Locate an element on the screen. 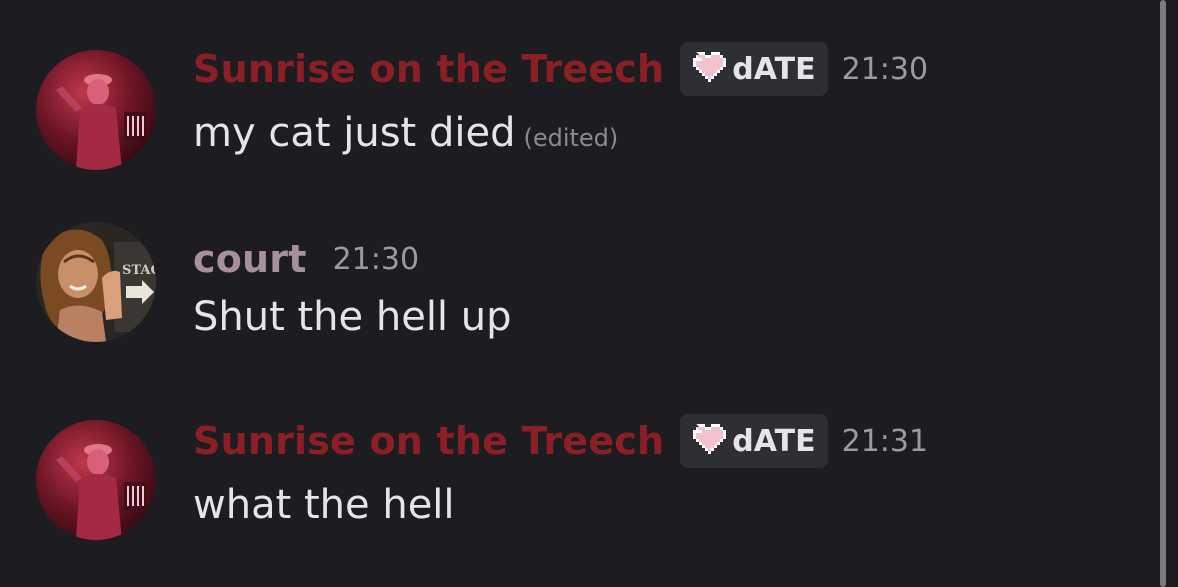 The height and width of the screenshot is (587, 1178). message-text: my cat just died is located at coordinates (354, 133).